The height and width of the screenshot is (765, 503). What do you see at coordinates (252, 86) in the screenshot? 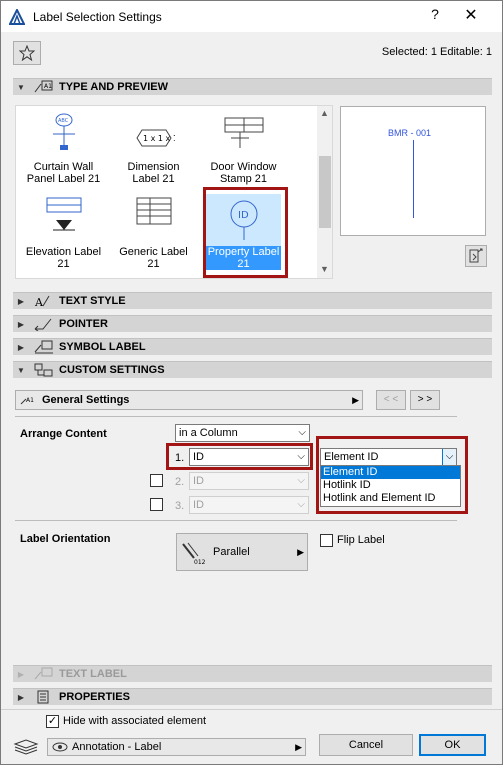
I see `panel-type-preview: ▼ A1 TYPE AND PREVIEW` at bounding box center [252, 86].